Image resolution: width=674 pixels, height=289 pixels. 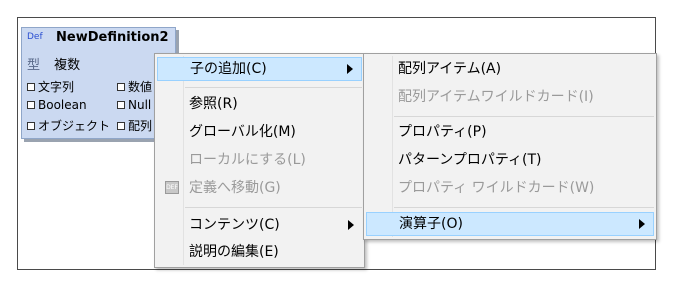 What do you see at coordinates (247, 160) in the screenshot?
I see `menu-item-label: ローカルにする(L)` at bounding box center [247, 160].